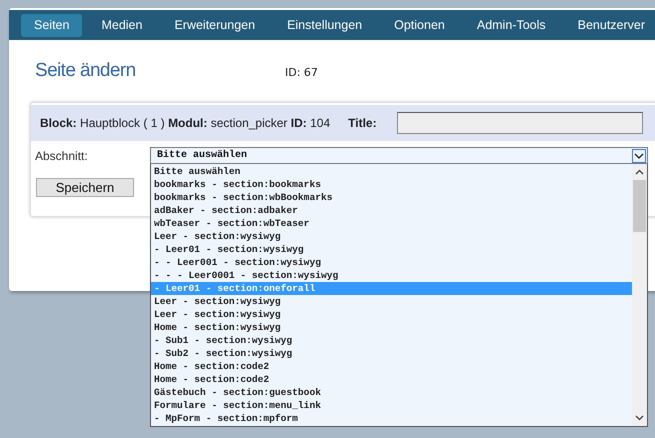 This screenshot has width=655, height=438. Describe the element at coordinates (391, 210) in the screenshot. I see `dropdown-option: adBaker - section:adbaker` at that location.